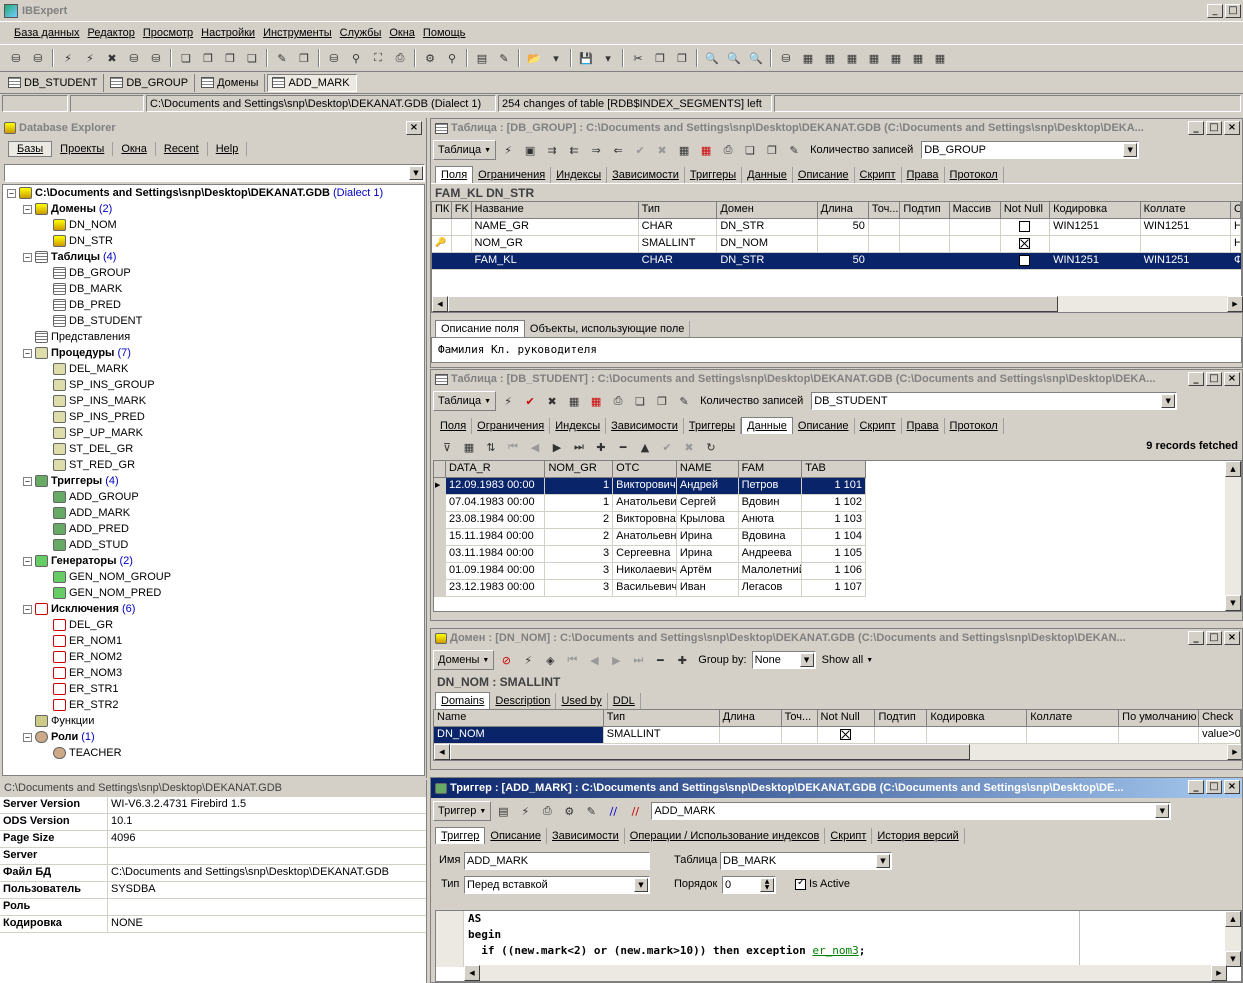  I want to click on edit-record-icon: ▲, so click(645, 447).